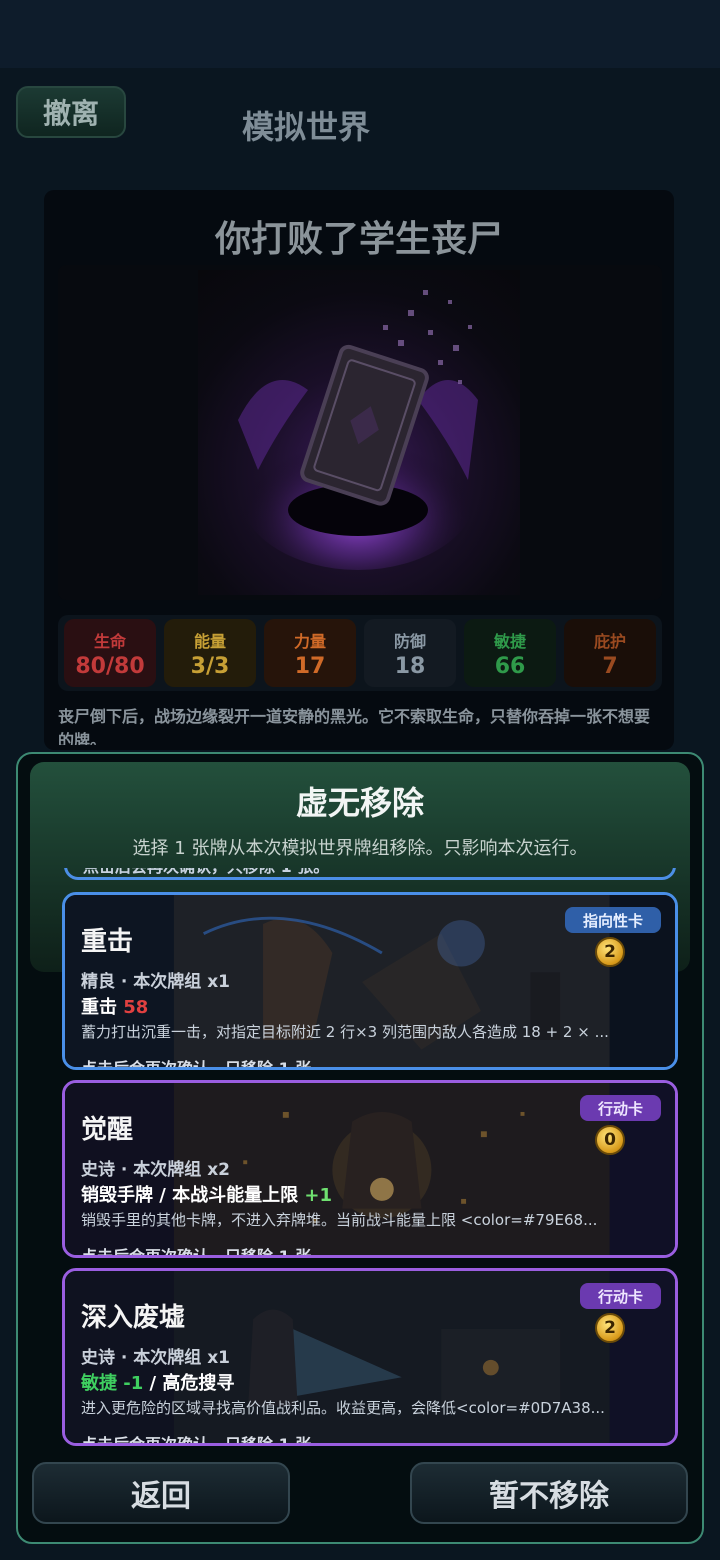  I want to click on card-rarity-count: 精良 · 本次牌组 x1, so click(156, 982).